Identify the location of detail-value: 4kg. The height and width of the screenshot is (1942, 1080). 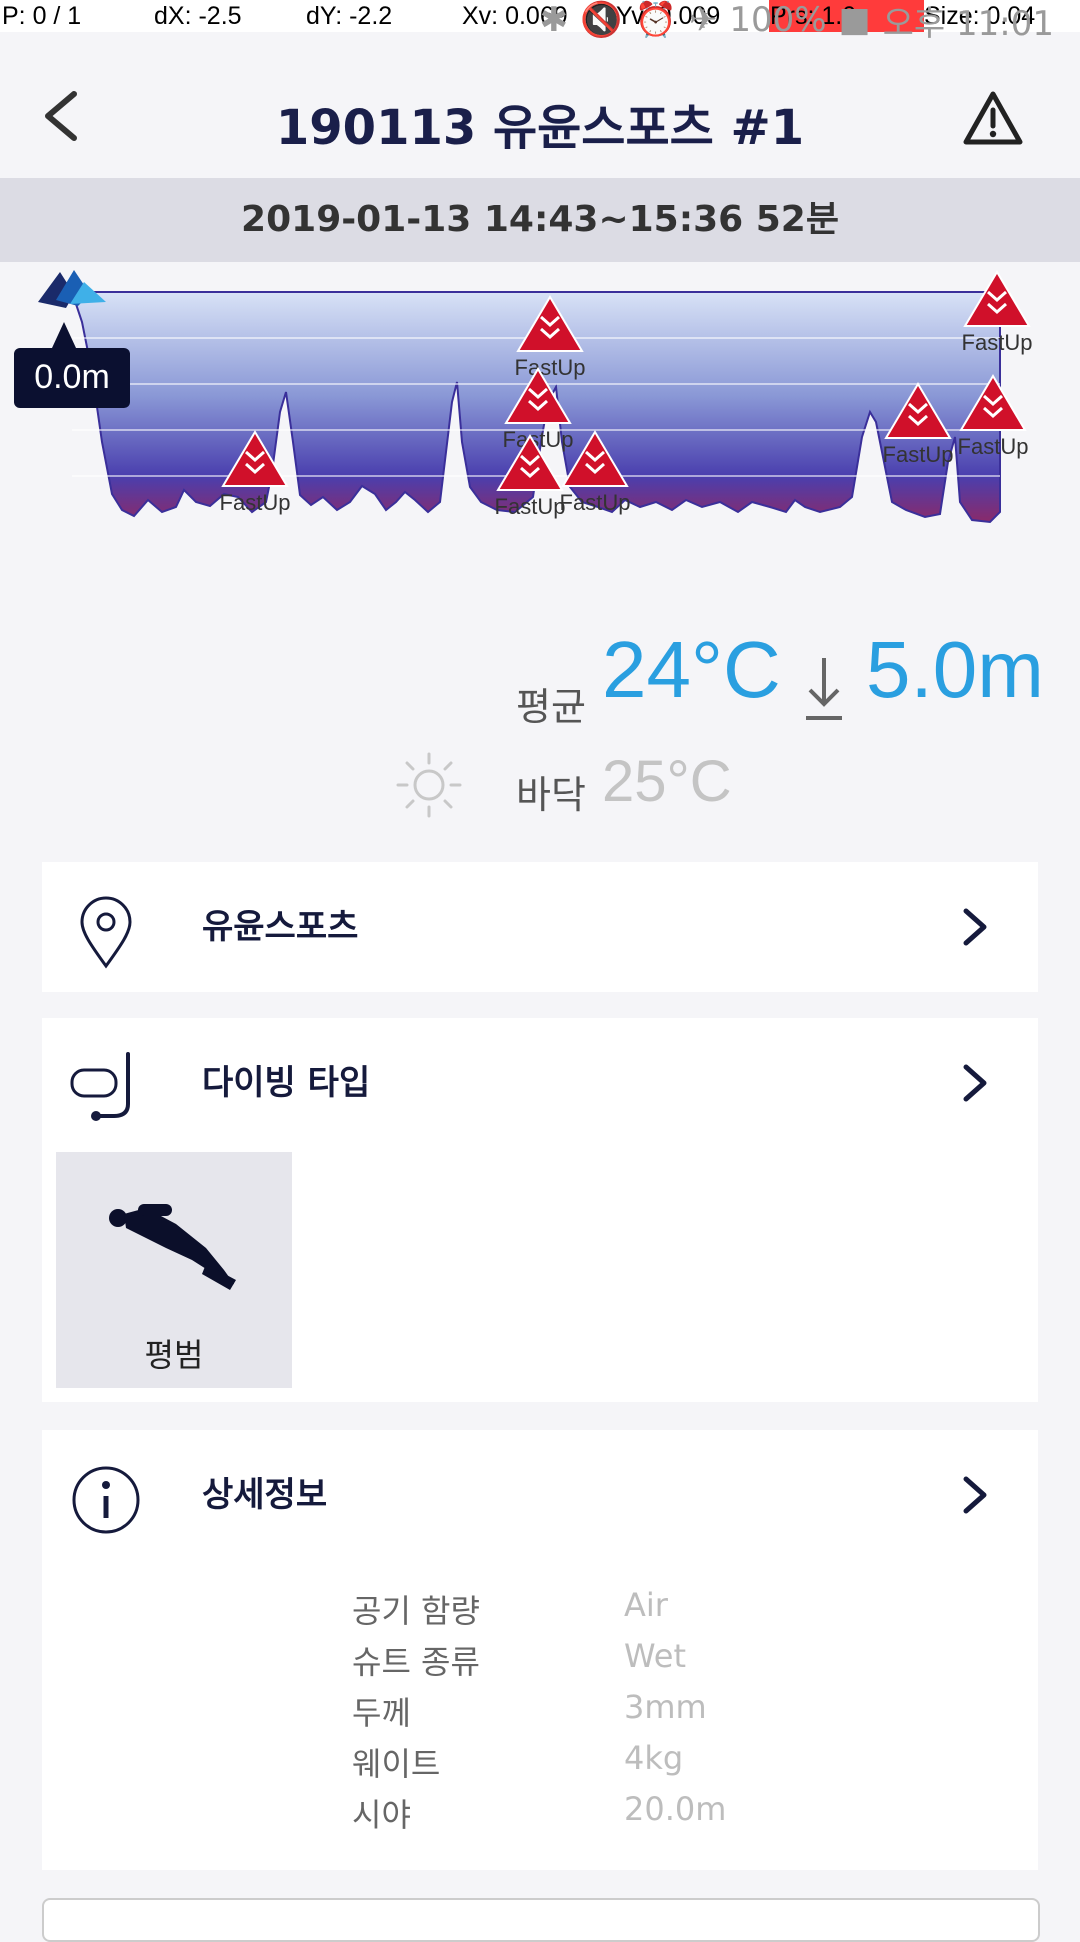
(654, 1758).